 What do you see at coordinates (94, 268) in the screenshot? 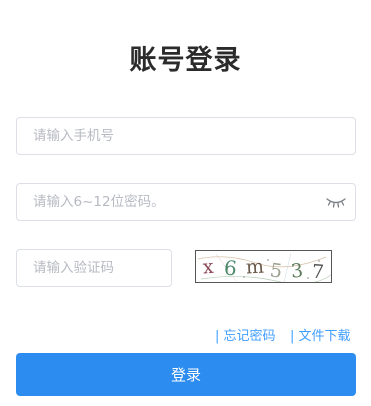
I see `verification-code-input` at bounding box center [94, 268].